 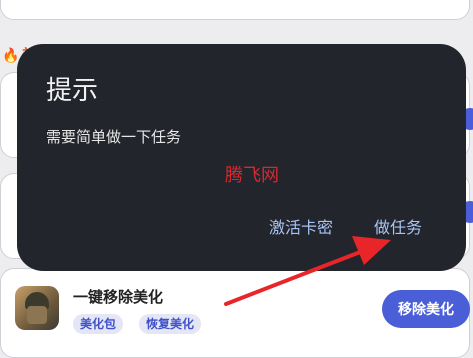 What do you see at coordinates (170, 324) in the screenshot?
I see `tag-restore-beautify: 恢复美化` at bounding box center [170, 324].